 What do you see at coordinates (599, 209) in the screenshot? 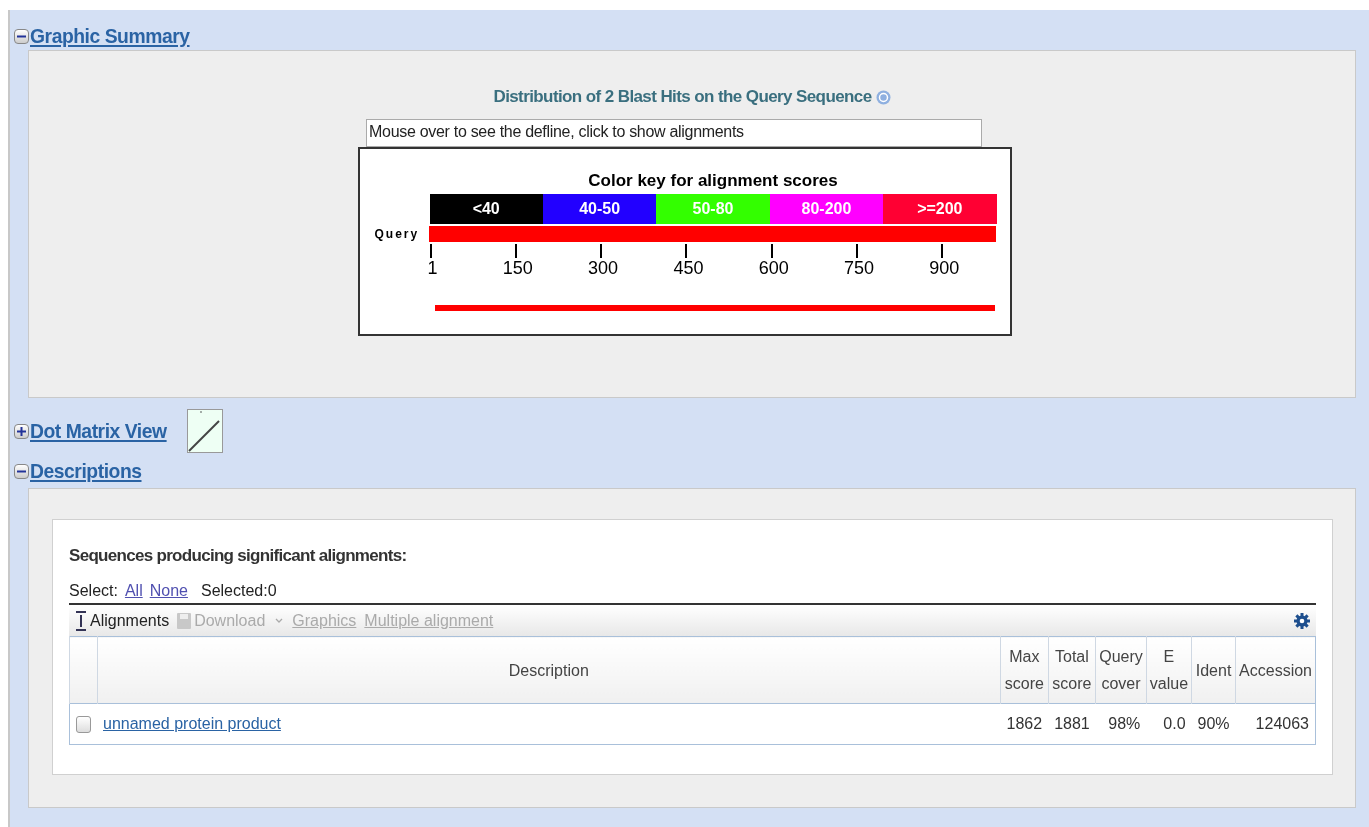
I see `color-key-segment: 40-50` at bounding box center [599, 209].